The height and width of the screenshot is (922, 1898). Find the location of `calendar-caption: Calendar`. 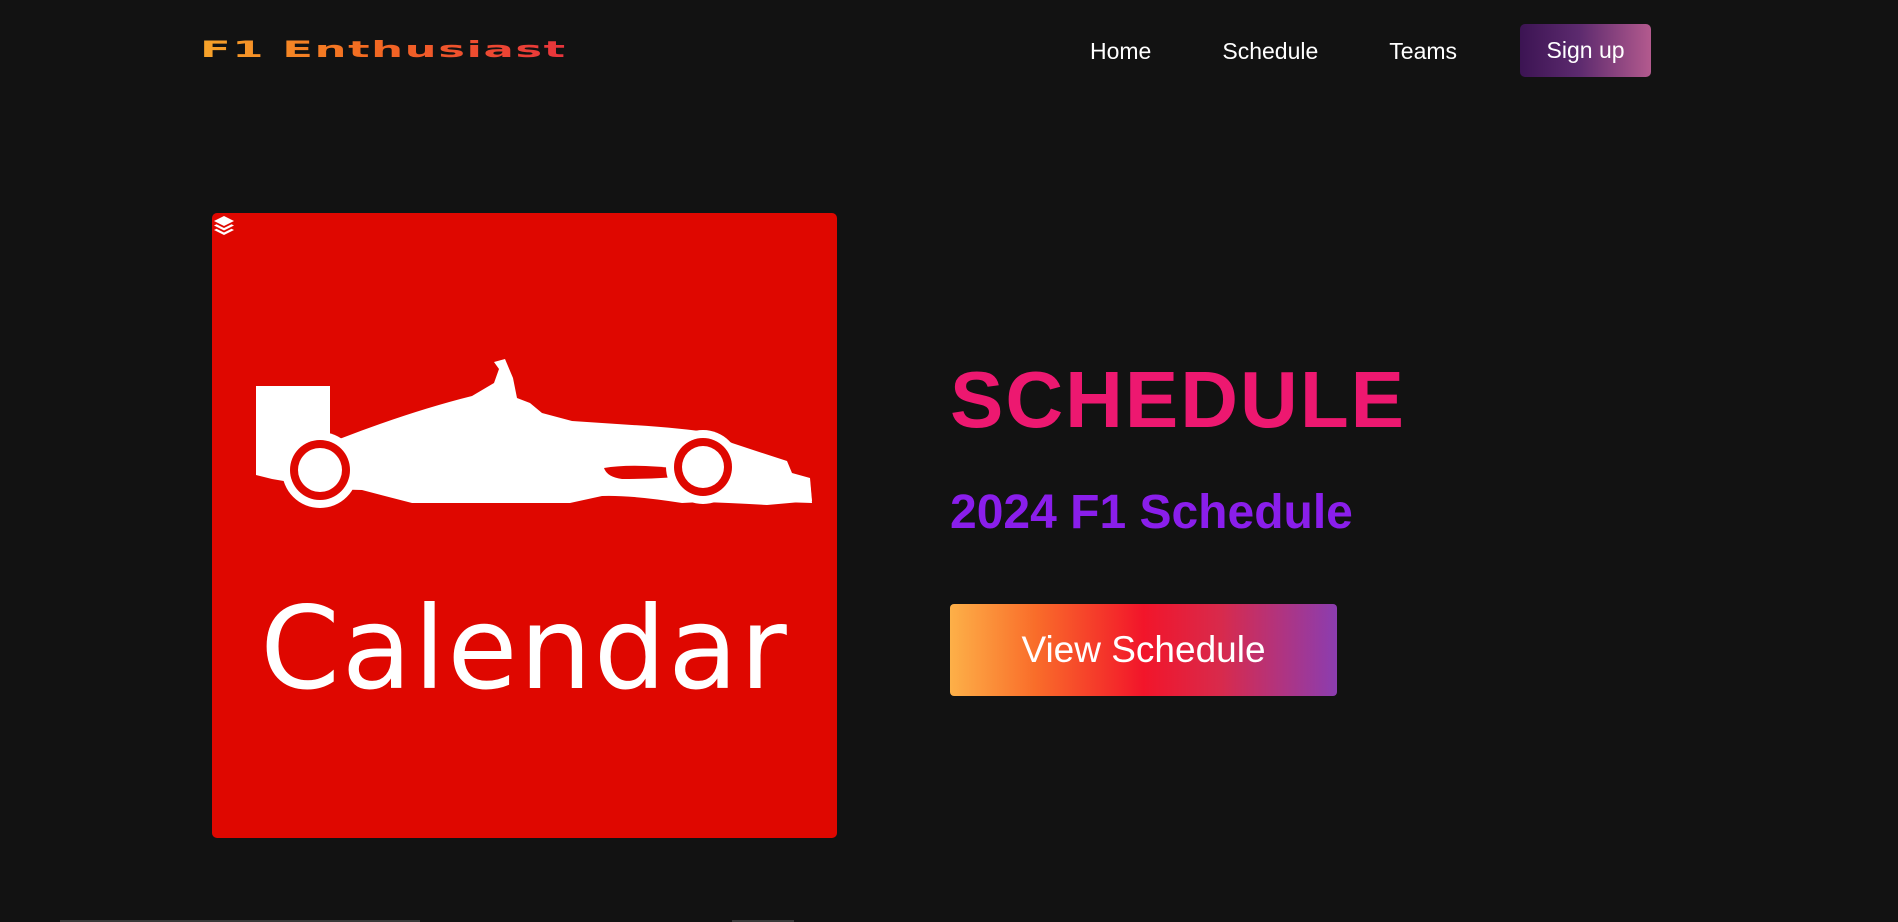

calendar-caption: Calendar is located at coordinates (524, 648).